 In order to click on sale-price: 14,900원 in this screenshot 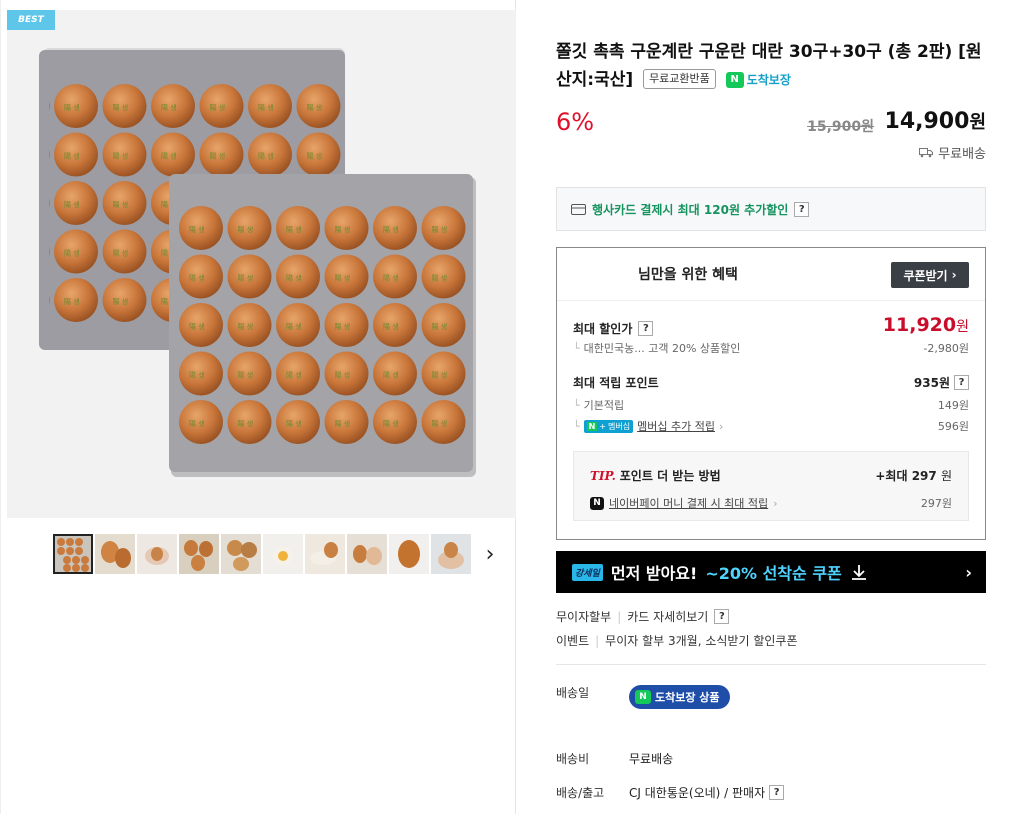, I will do `click(935, 121)`.